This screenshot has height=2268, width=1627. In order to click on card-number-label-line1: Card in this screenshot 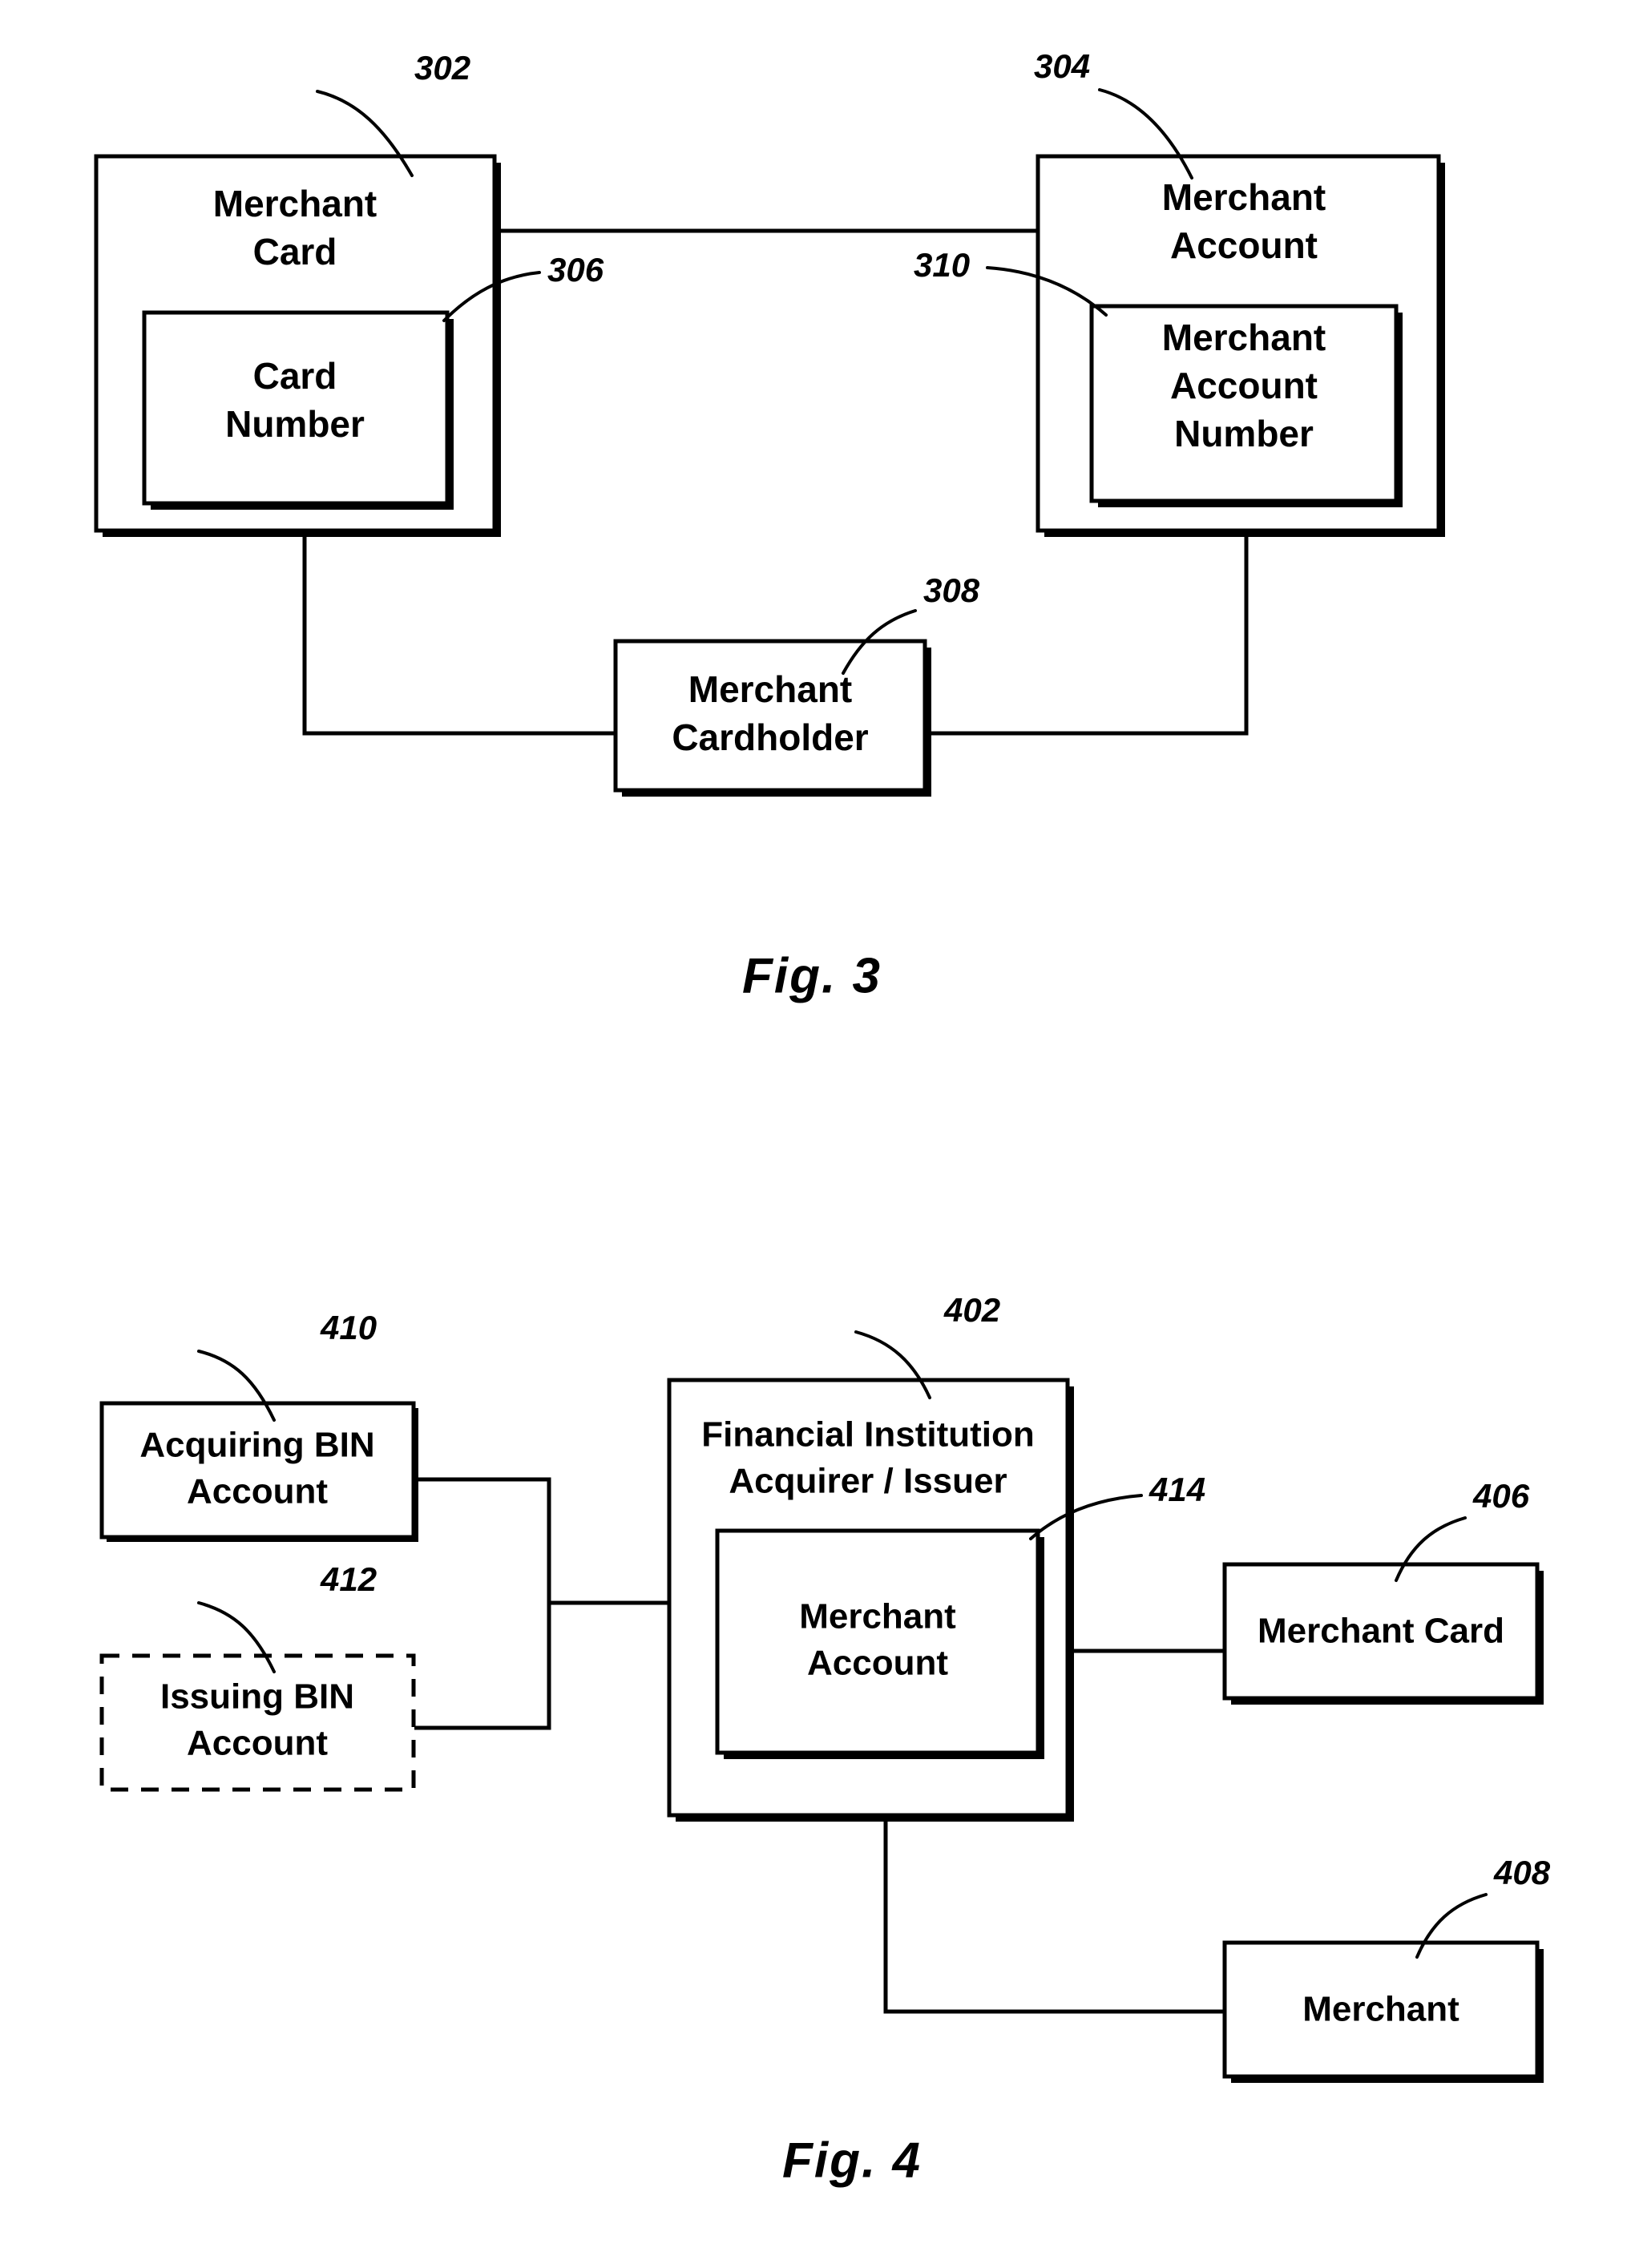, I will do `click(295, 376)`.